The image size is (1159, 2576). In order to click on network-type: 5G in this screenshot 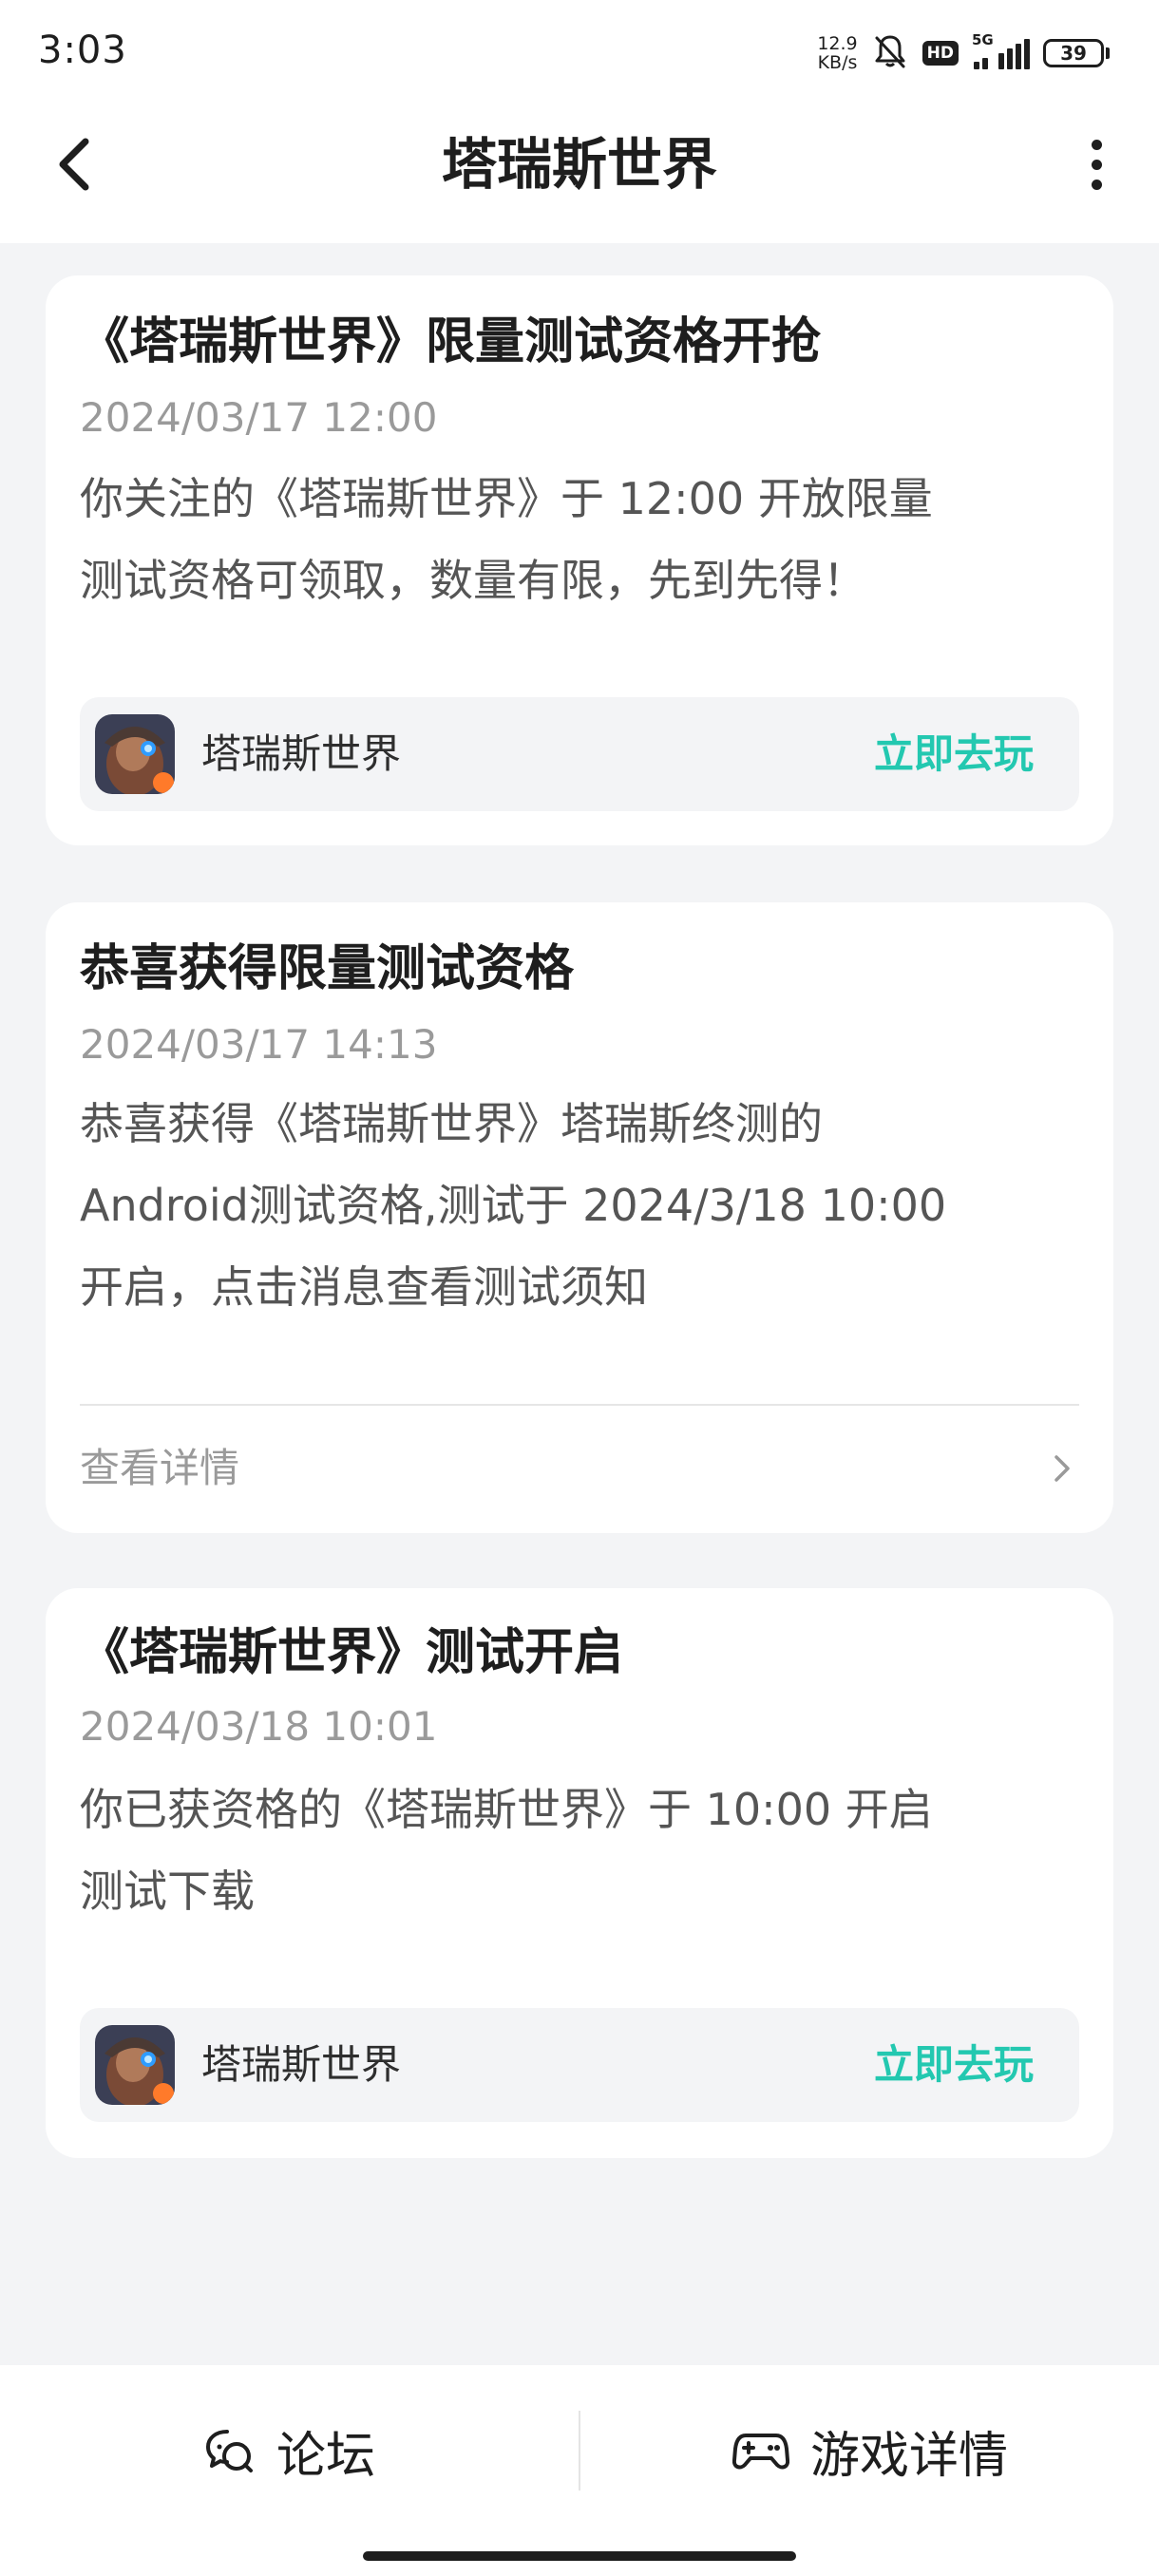, I will do `click(983, 39)`.